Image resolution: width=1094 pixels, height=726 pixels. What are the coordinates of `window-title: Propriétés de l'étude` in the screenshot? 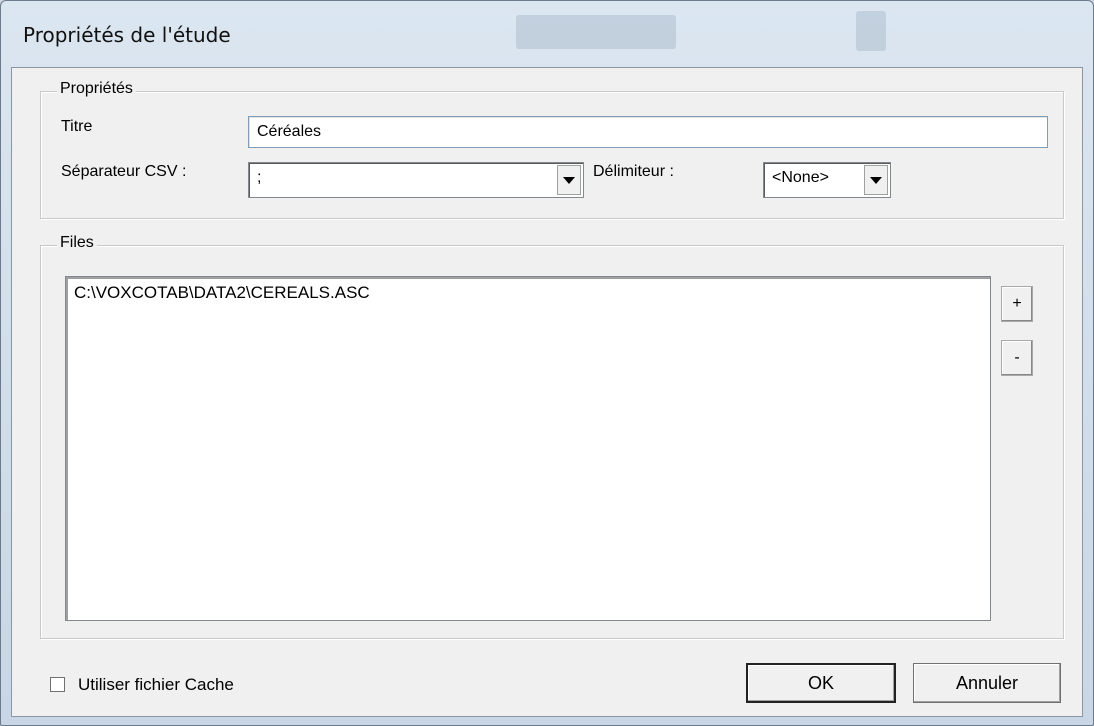 It's located at (127, 35).